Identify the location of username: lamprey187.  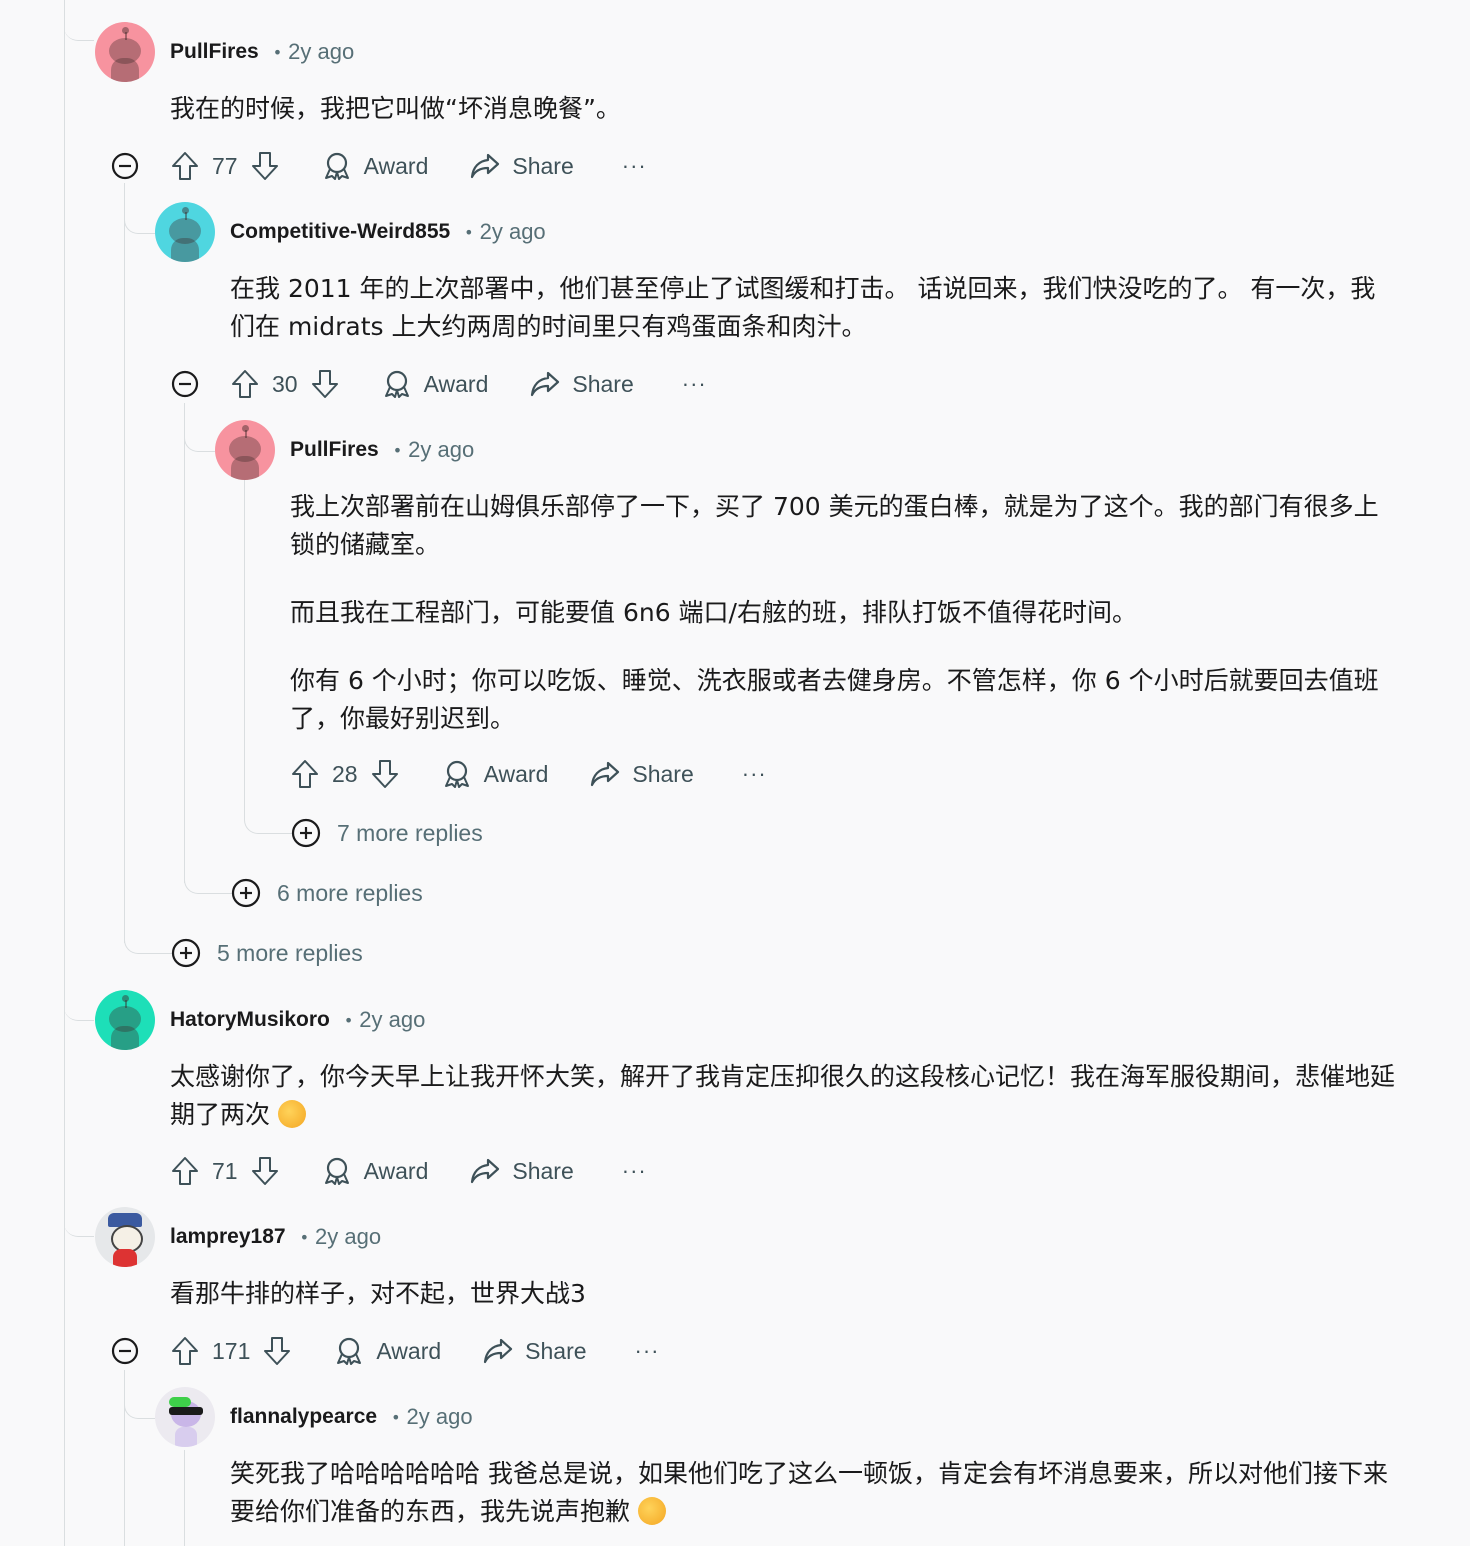
(228, 1237).